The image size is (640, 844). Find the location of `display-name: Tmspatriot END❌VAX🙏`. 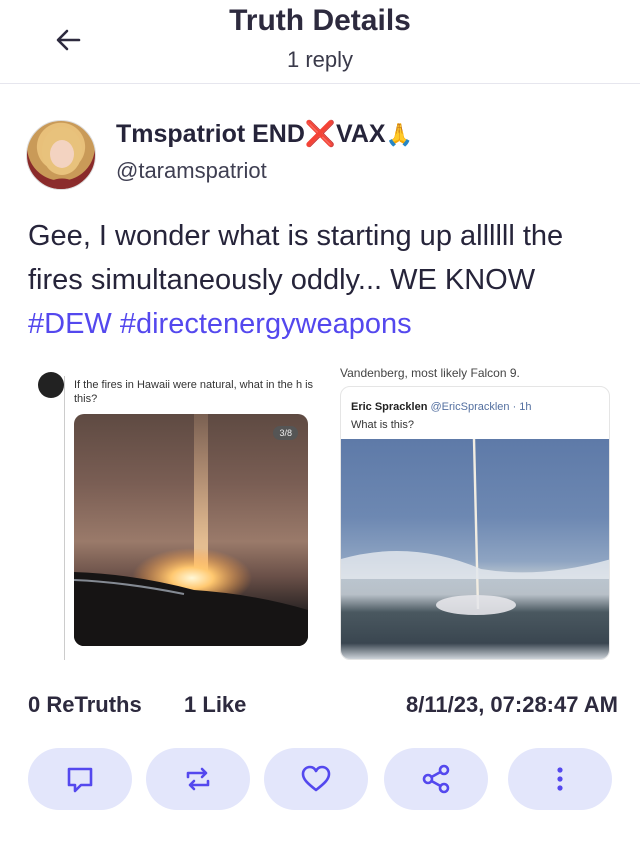

display-name: Tmspatriot END❌VAX🙏 is located at coordinates (264, 134).